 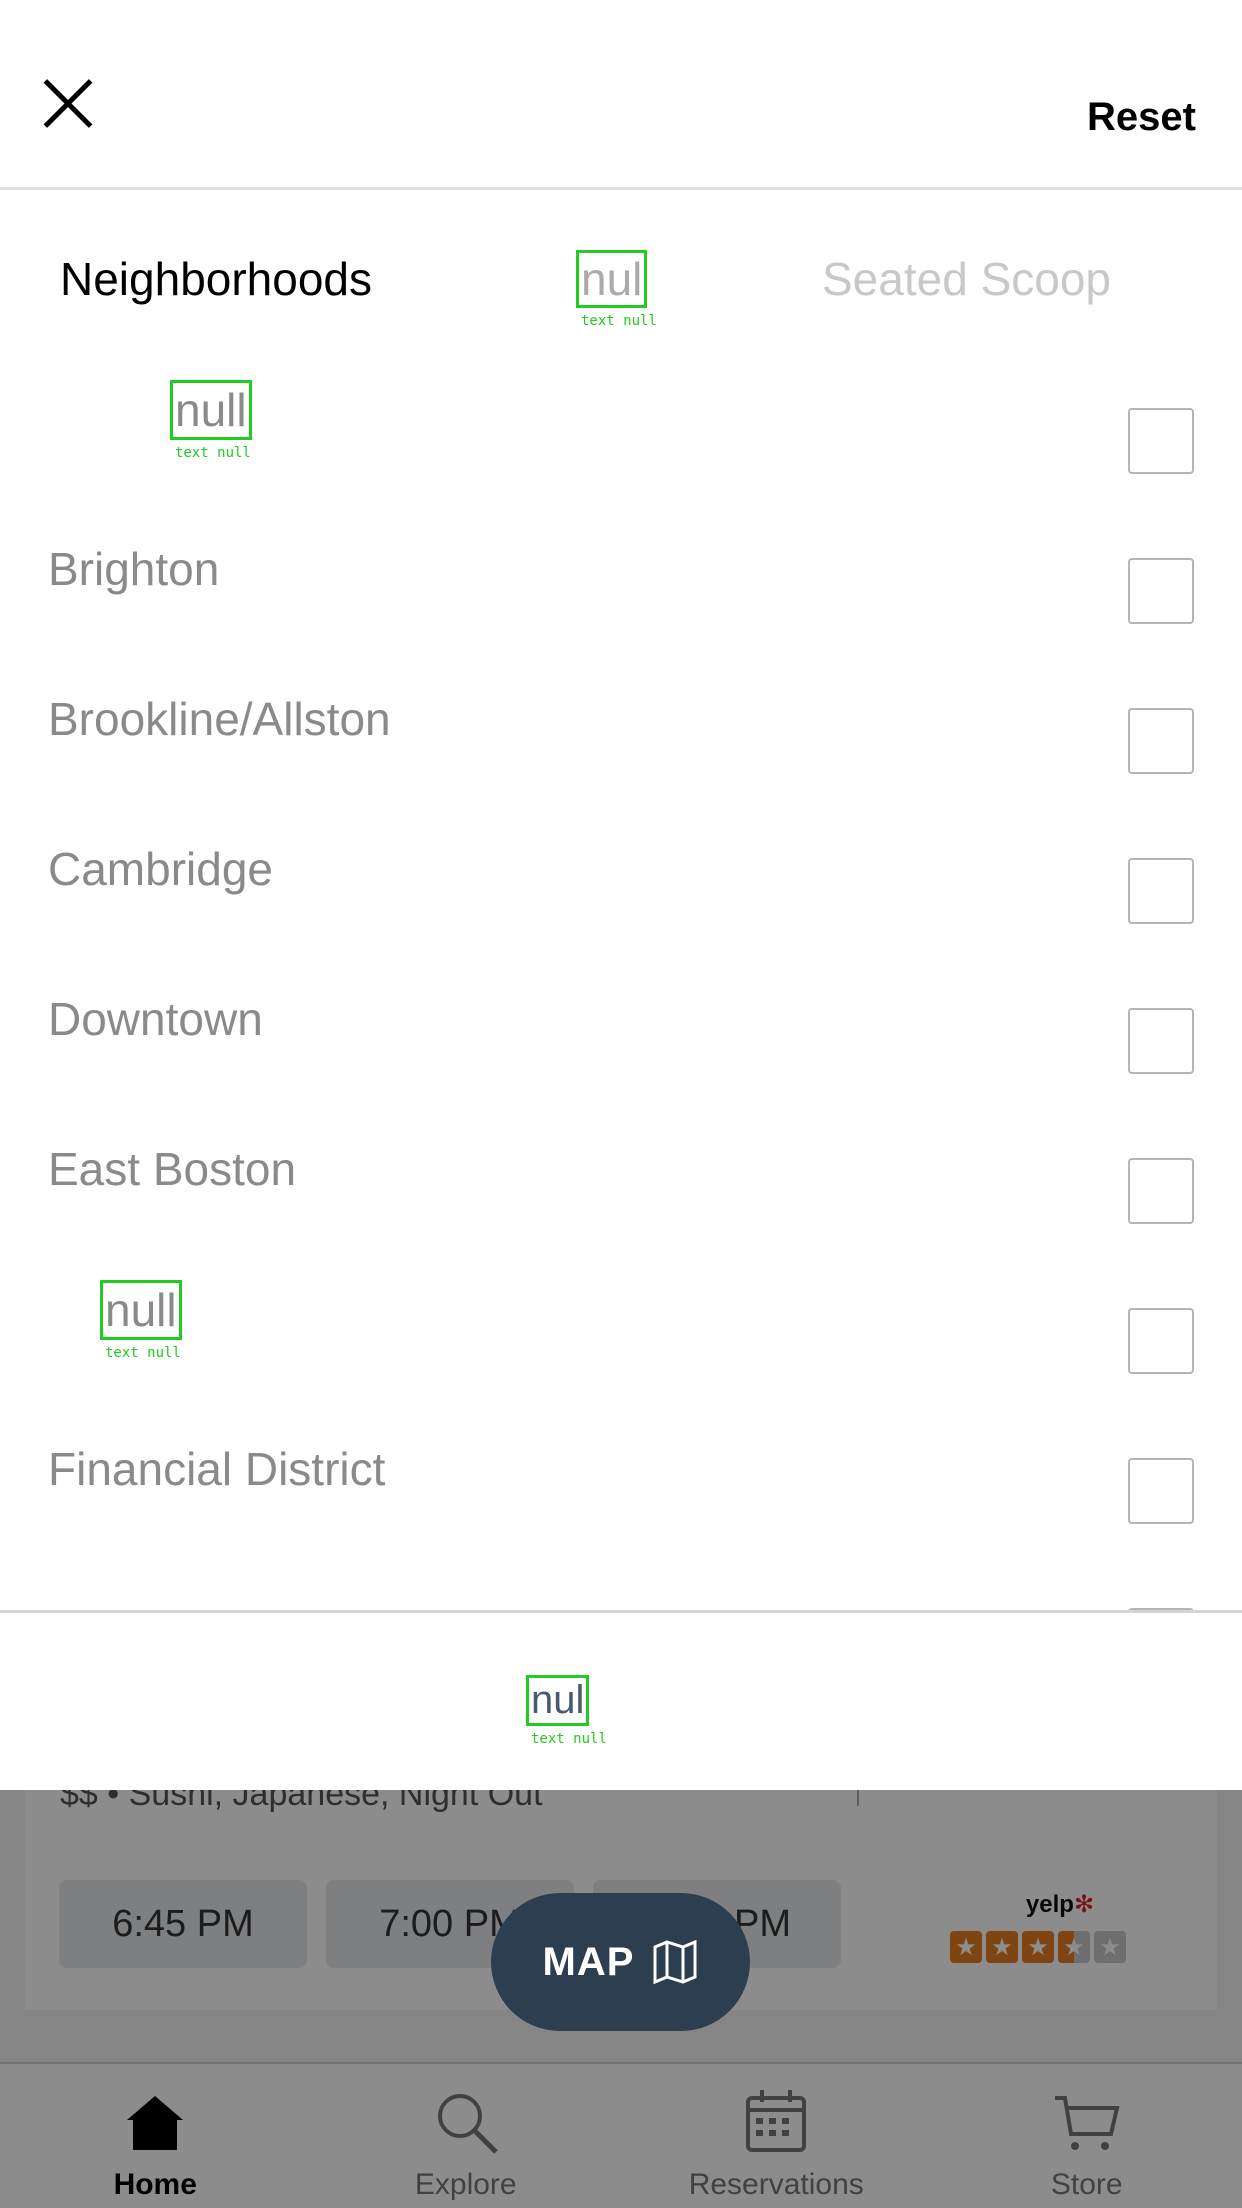 What do you see at coordinates (621, 1700) in the screenshot?
I see `sheet-footer: nul text null` at bounding box center [621, 1700].